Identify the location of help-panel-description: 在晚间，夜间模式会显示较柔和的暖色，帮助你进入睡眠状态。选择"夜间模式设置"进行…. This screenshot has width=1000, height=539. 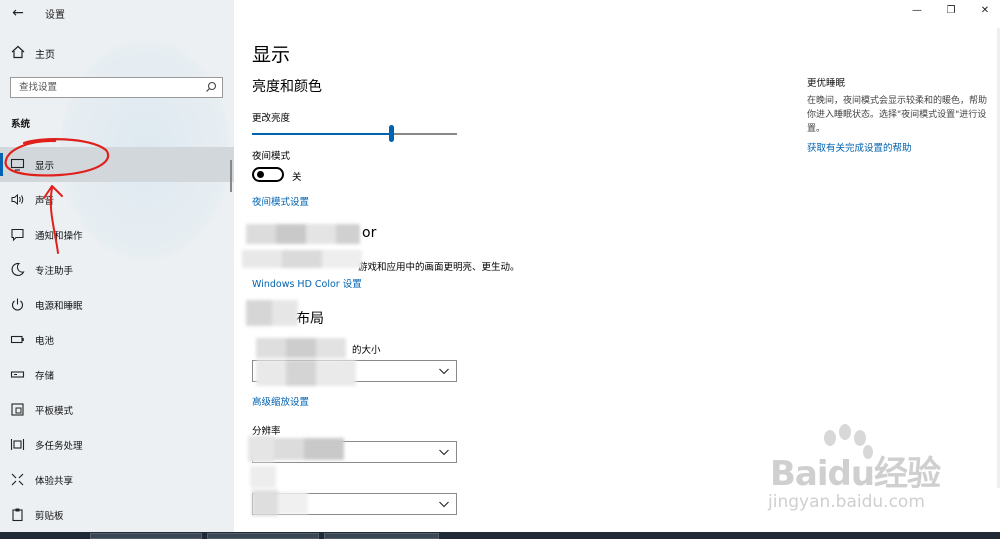
(897, 115).